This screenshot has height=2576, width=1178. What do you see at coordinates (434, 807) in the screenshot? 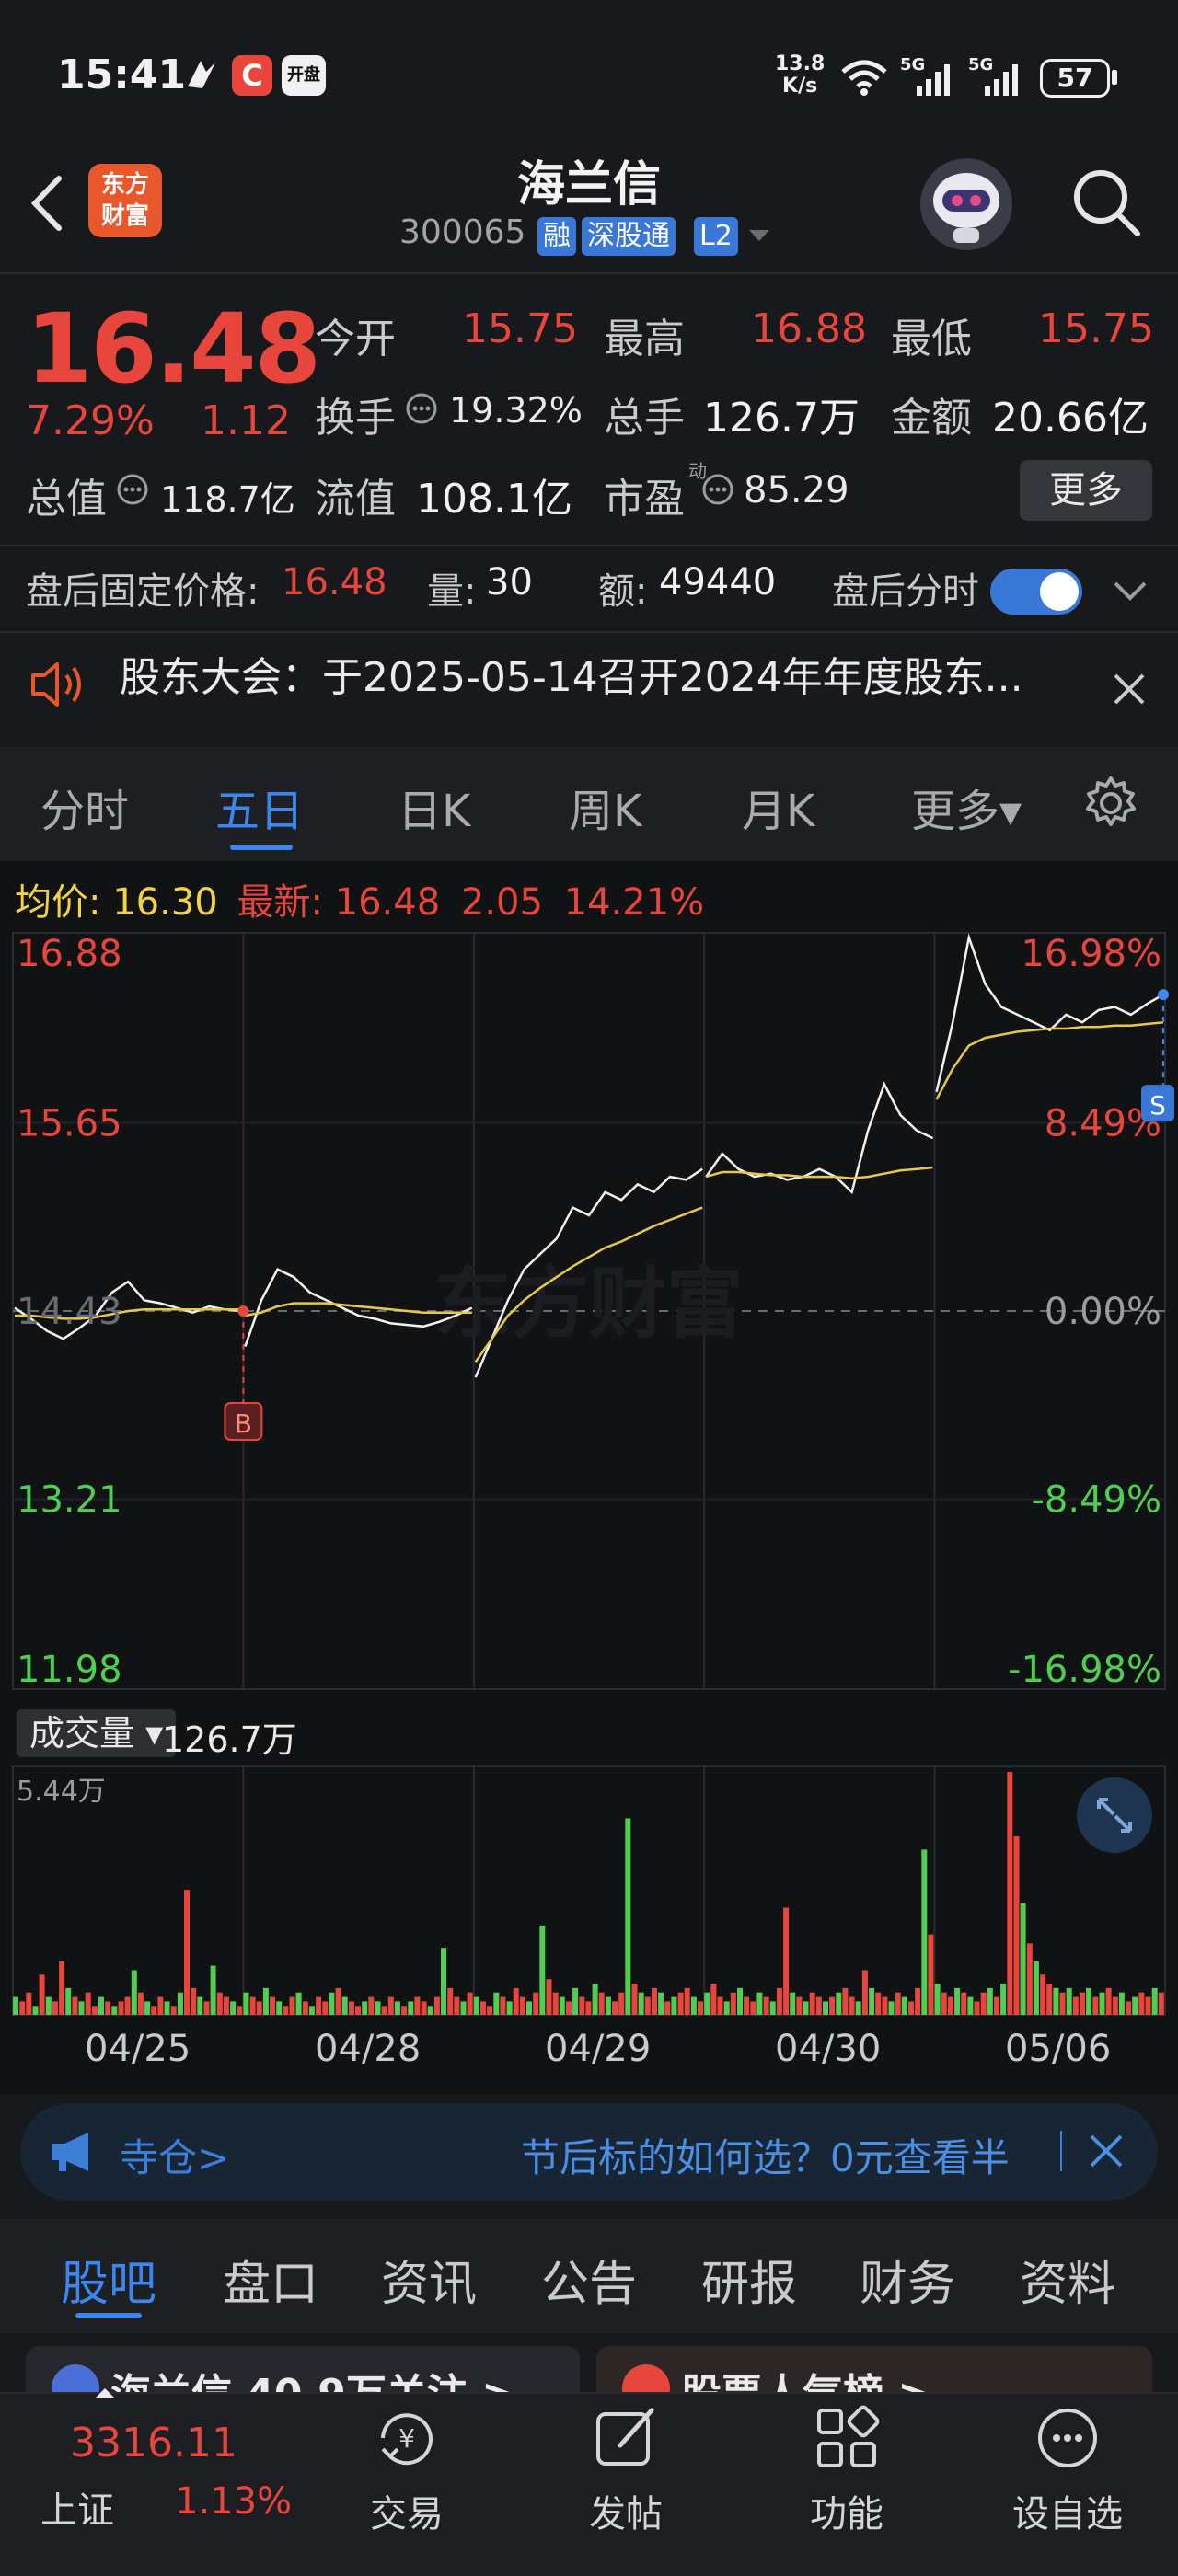
I see `tab-daily-k: 日K` at bounding box center [434, 807].